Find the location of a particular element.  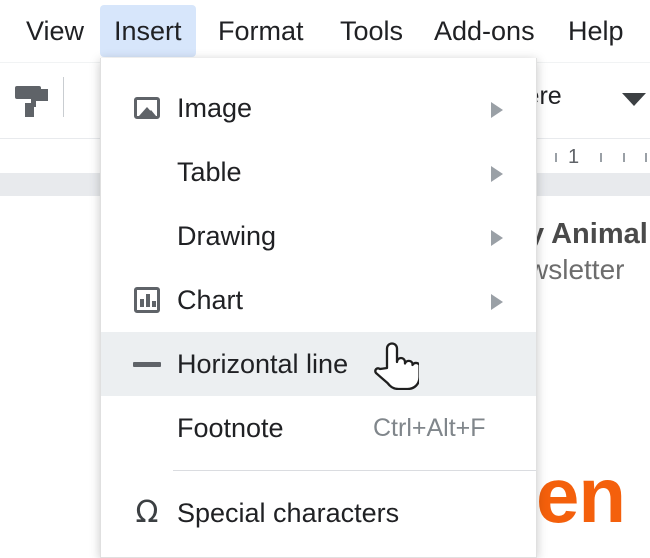

omega-glyph: Ω is located at coordinates (147, 512).